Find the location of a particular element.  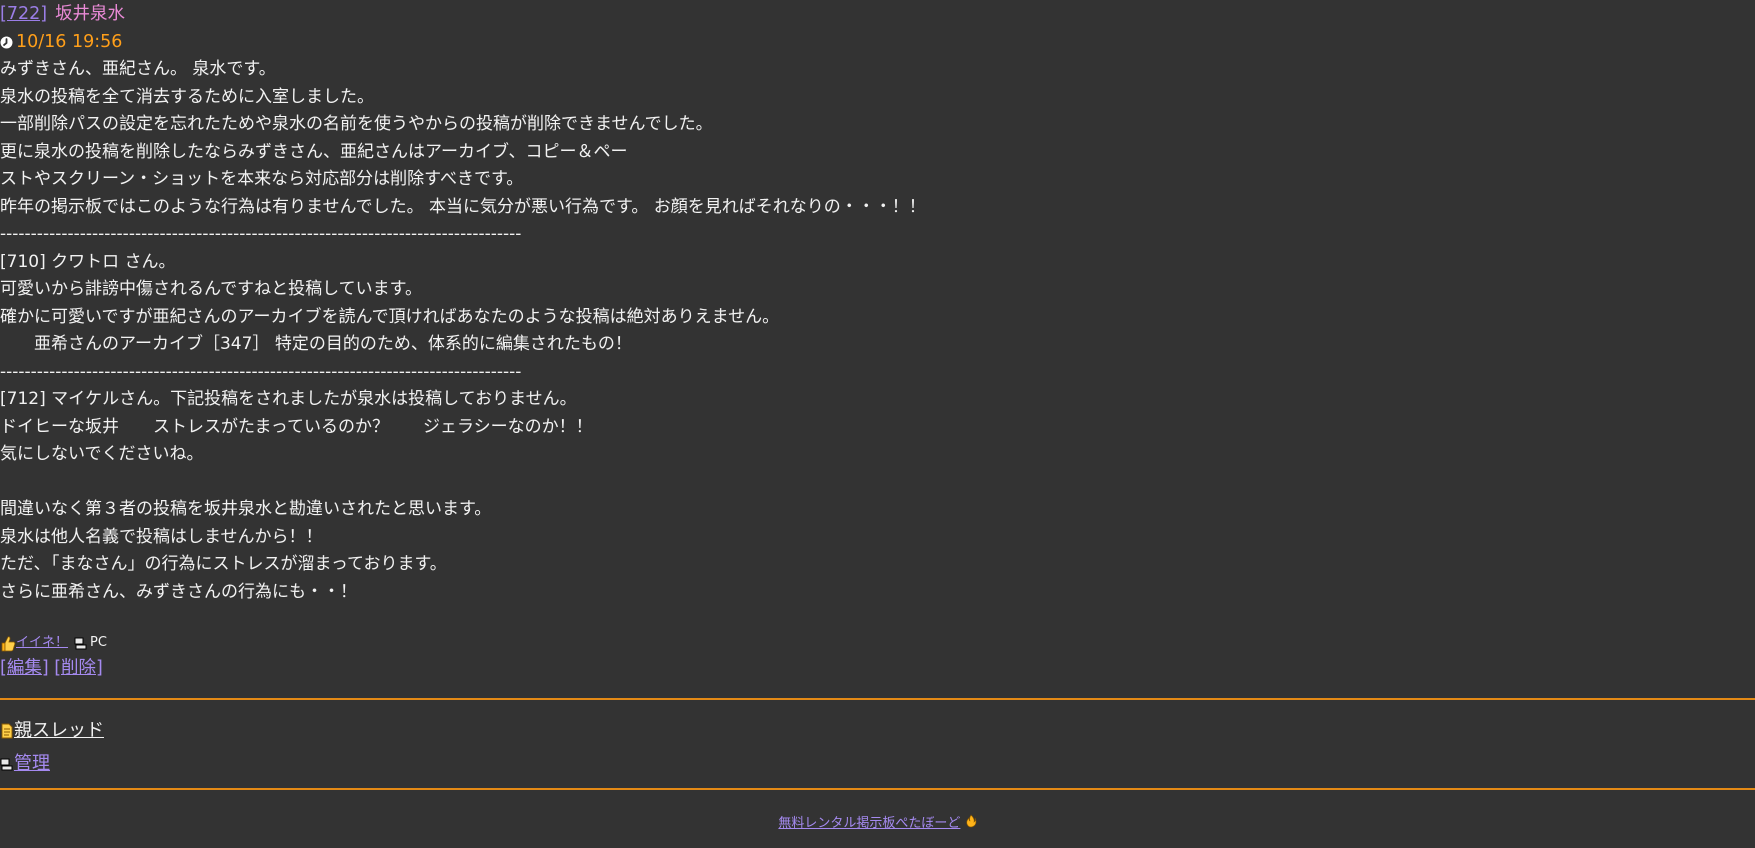

post-body-line: 亜希さんのアーカイブ［347］ 特定の目的のため、体系的に編集されたもの！ is located at coordinates (316, 344).